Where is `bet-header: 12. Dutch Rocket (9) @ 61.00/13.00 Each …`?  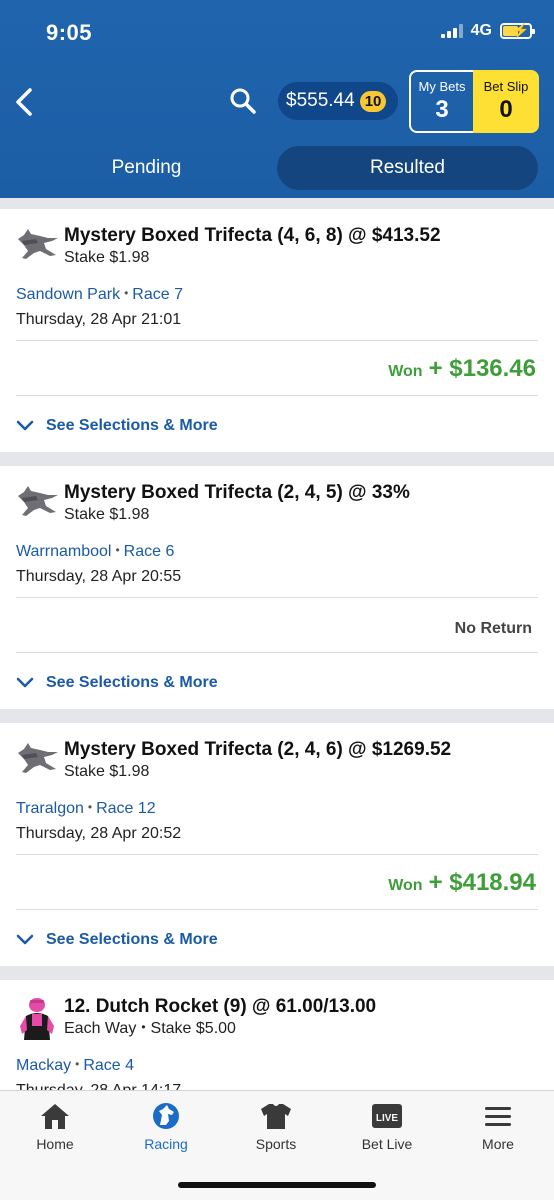
bet-header: 12. Dutch Rocket (9) @ 61.00/13.00 Each … is located at coordinates (196, 1020).